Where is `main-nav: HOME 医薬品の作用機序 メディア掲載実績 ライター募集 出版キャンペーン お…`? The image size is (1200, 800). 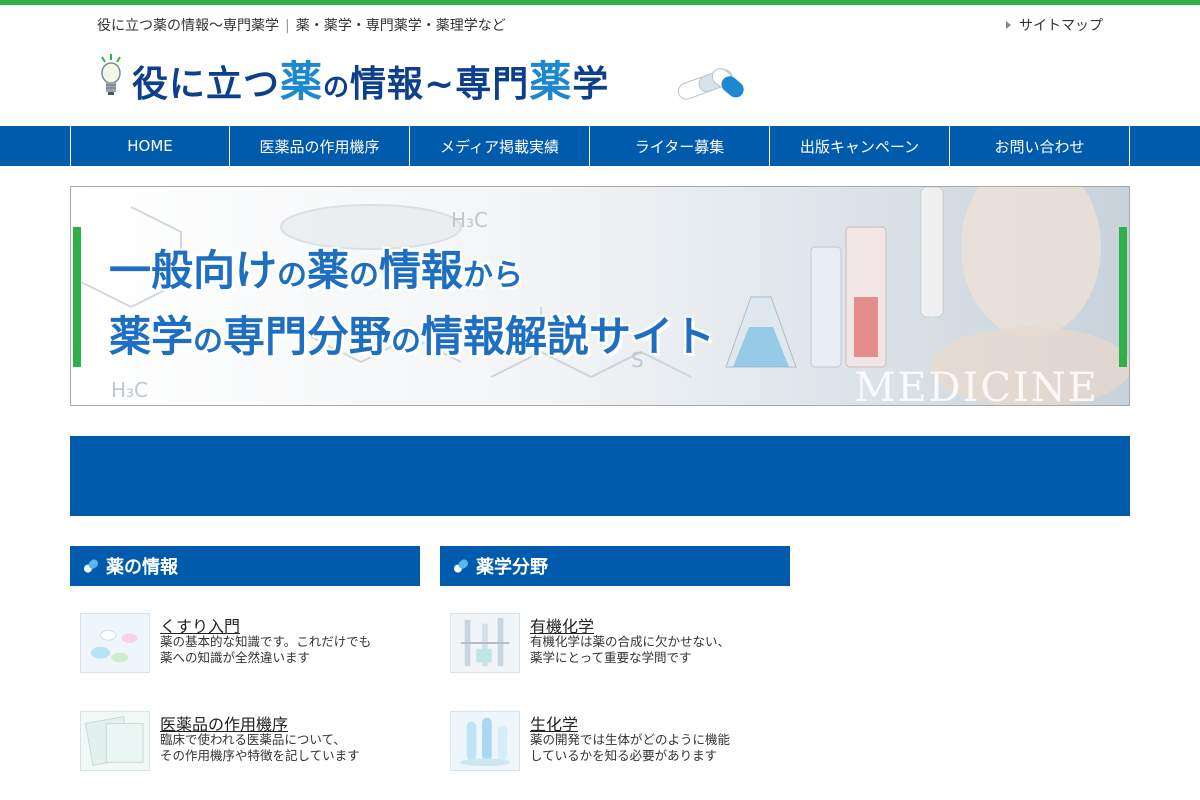
main-nav: HOME 医薬品の作用機序 メディア掲載実績 ライター募集 出版キャンペーン お… is located at coordinates (600, 146).